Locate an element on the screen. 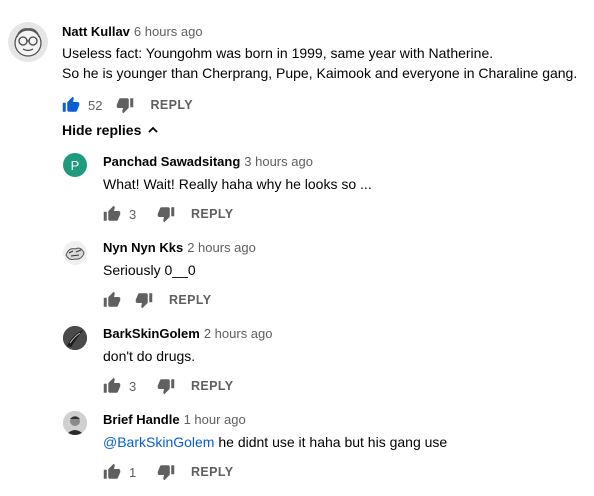  comment-header: Brief Handle 1 hour ago is located at coordinates (174, 419).